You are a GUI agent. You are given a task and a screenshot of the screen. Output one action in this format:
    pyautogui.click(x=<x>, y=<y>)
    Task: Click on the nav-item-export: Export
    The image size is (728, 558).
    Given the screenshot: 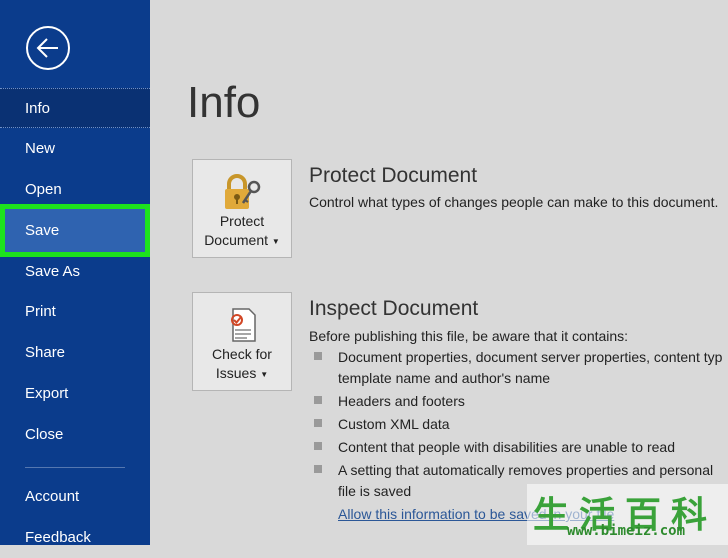 What is the action you would take?
    pyautogui.click(x=75, y=394)
    